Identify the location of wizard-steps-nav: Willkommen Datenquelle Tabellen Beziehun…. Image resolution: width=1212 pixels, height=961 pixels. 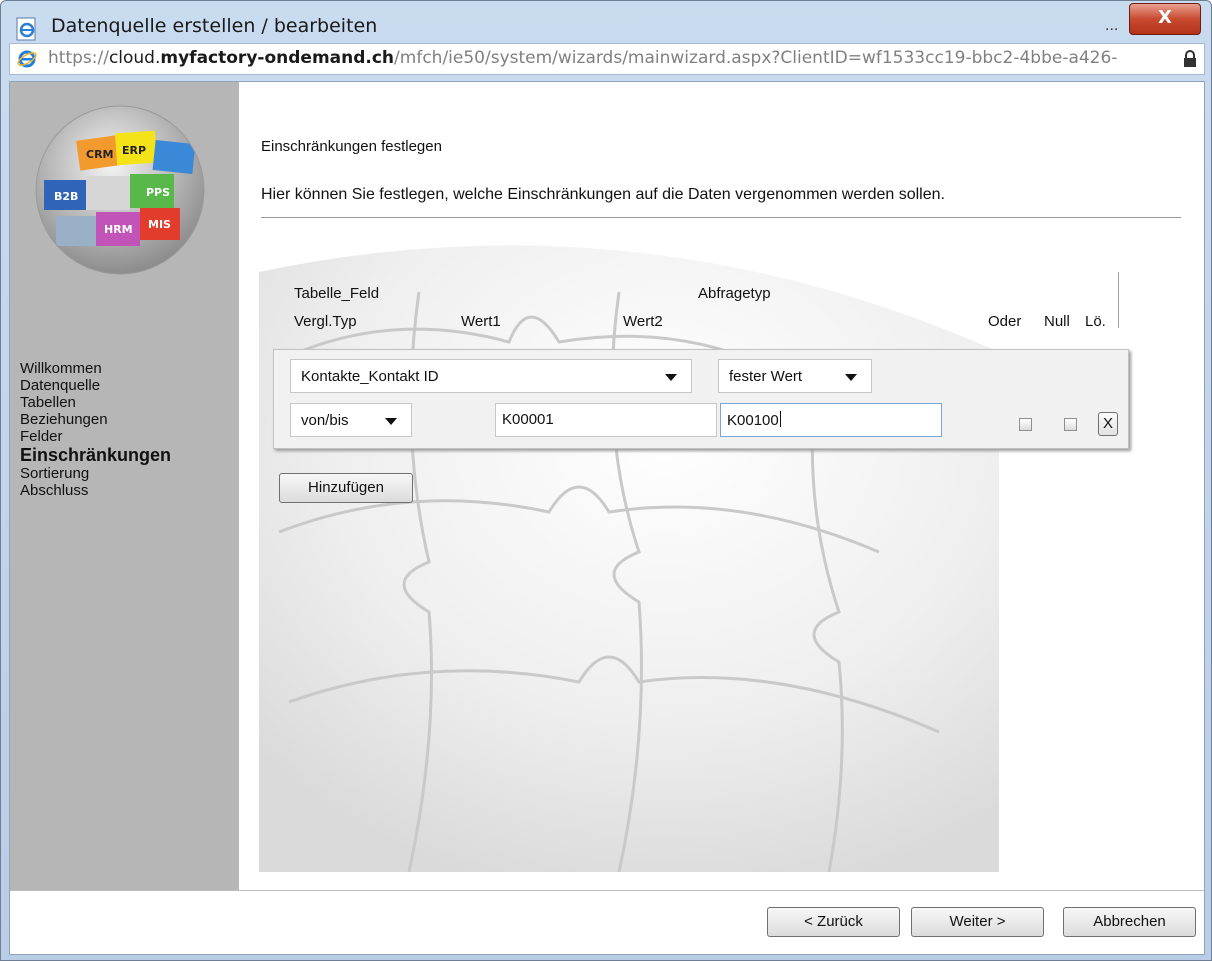
(95, 429).